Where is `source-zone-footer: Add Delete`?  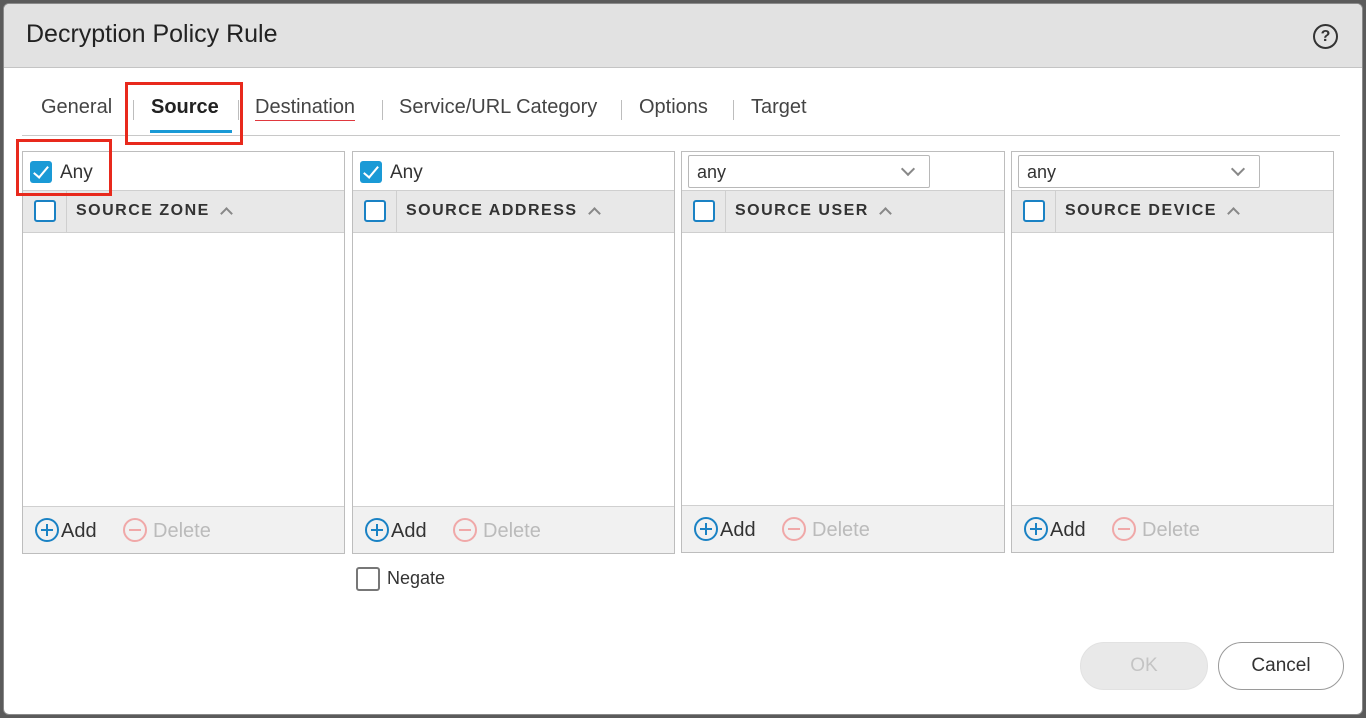
source-zone-footer: Add Delete is located at coordinates (183, 529).